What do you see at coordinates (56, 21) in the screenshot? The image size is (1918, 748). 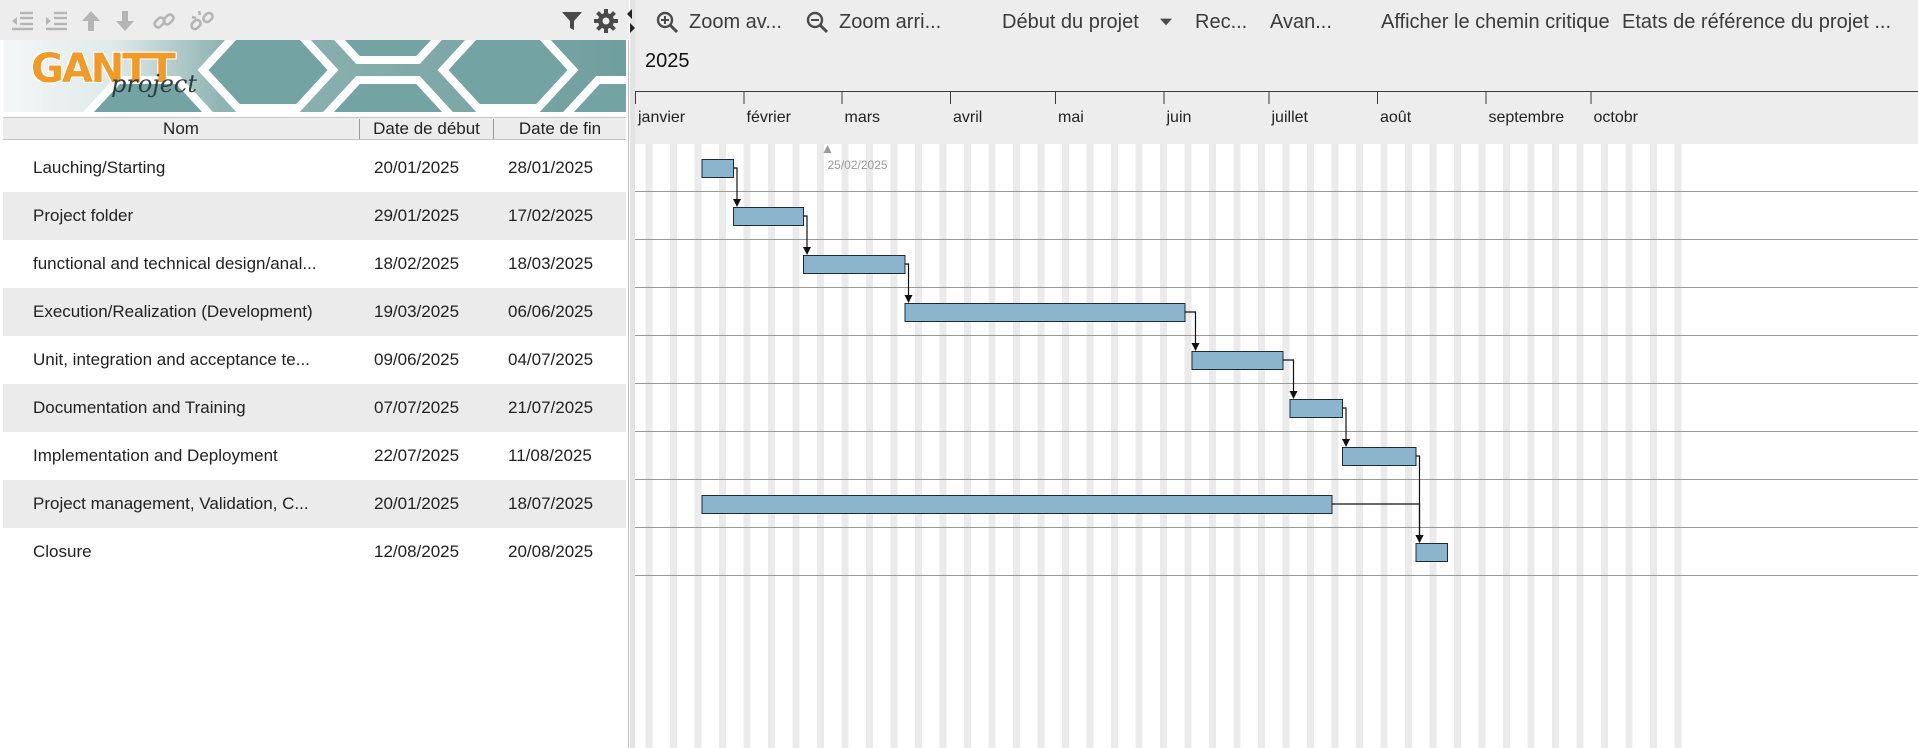 I see `indent-icon` at bounding box center [56, 21].